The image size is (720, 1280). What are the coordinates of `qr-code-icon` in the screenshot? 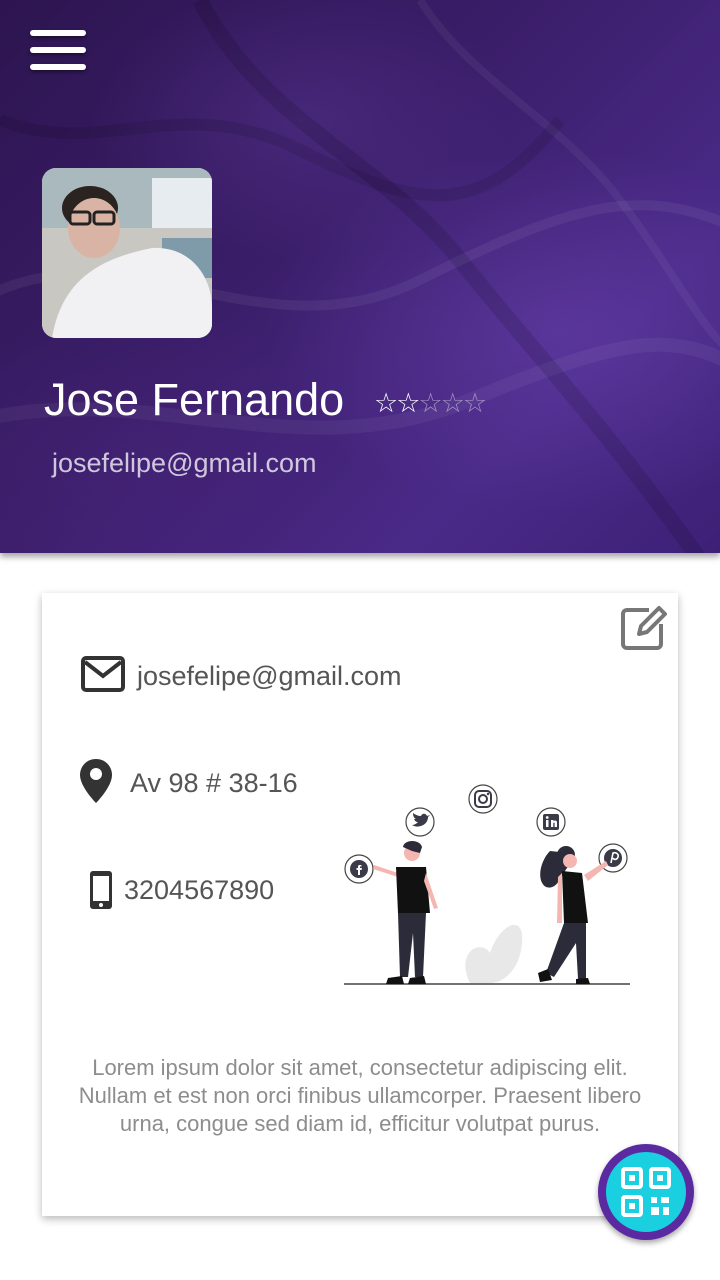 It's located at (646, 1192).